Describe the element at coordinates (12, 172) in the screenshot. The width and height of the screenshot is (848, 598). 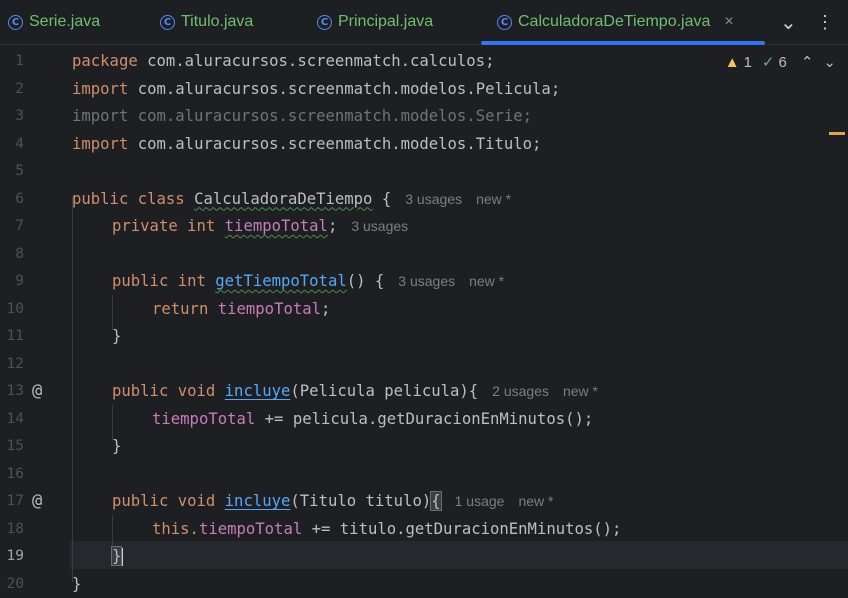
I see `line-number: 5` at that location.